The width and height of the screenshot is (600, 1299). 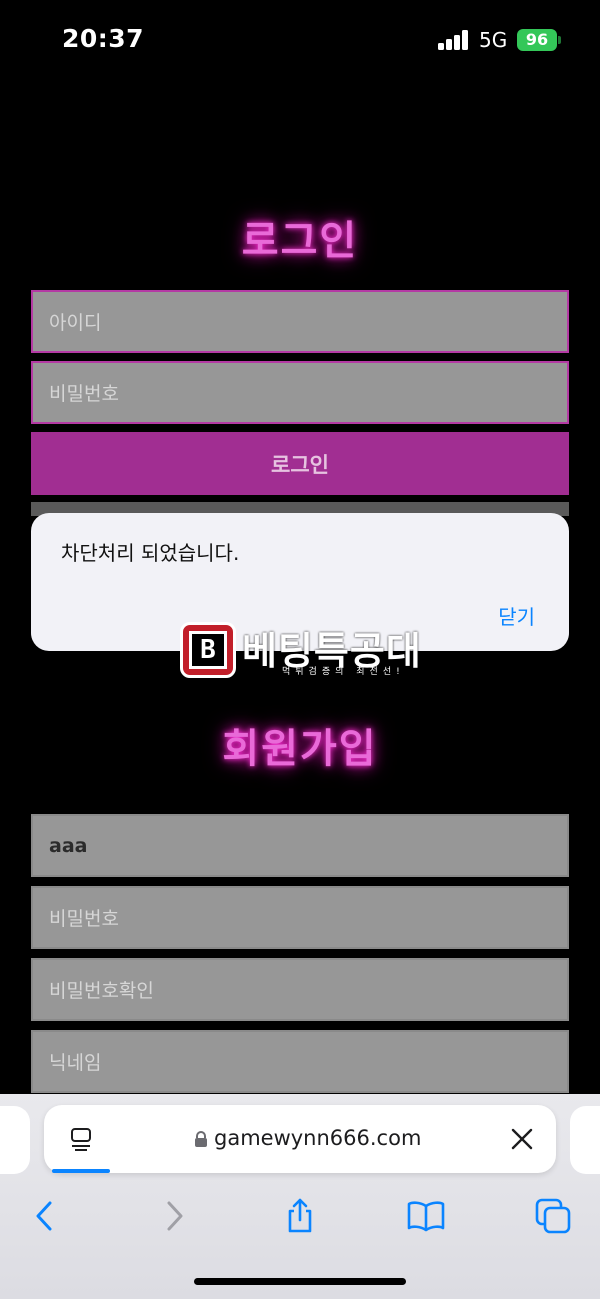 I want to click on tabs-icon, so click(x=553, y=1216).